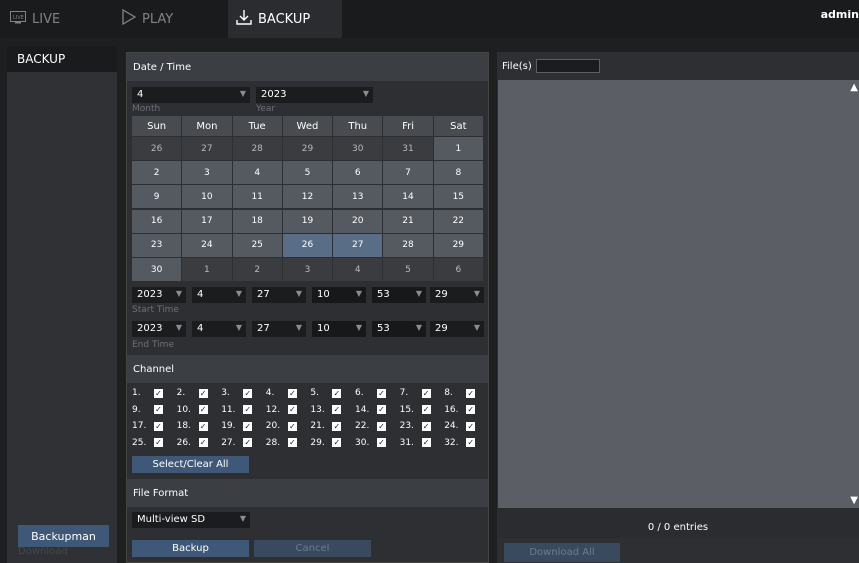  What do you see at coordinates (285, 19) in the screenshot?
I see `tab-backup: BACKUP` at bounding box center [285, 19].